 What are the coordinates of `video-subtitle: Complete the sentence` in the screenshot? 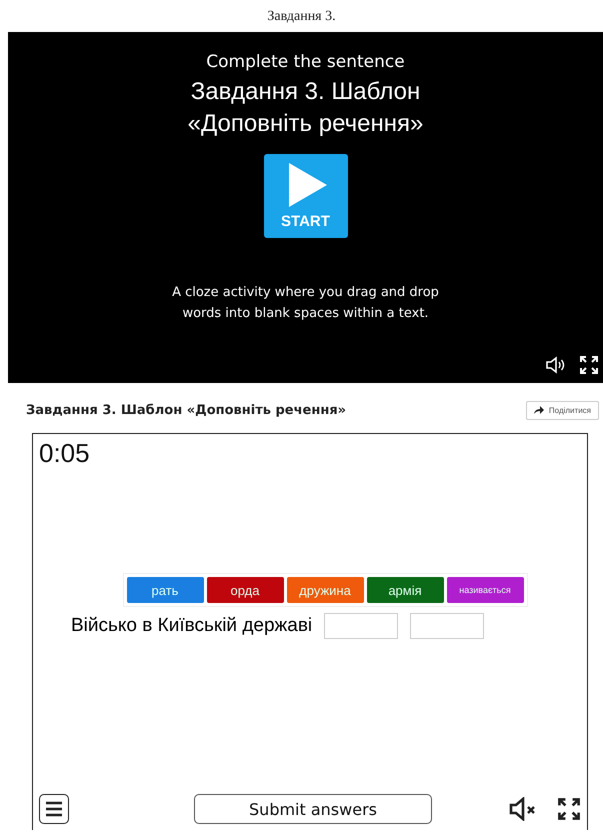 It's located at (305, 62).